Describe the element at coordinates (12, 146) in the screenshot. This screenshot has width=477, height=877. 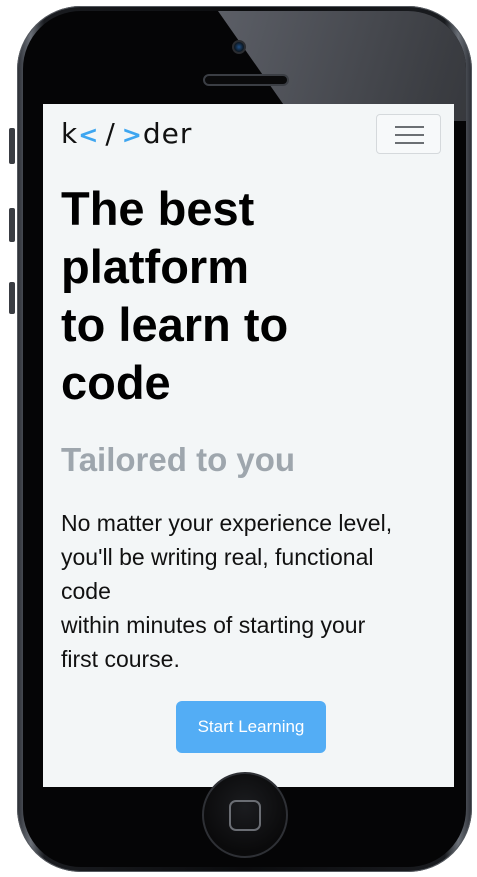
I see `mute-switch` at that location.